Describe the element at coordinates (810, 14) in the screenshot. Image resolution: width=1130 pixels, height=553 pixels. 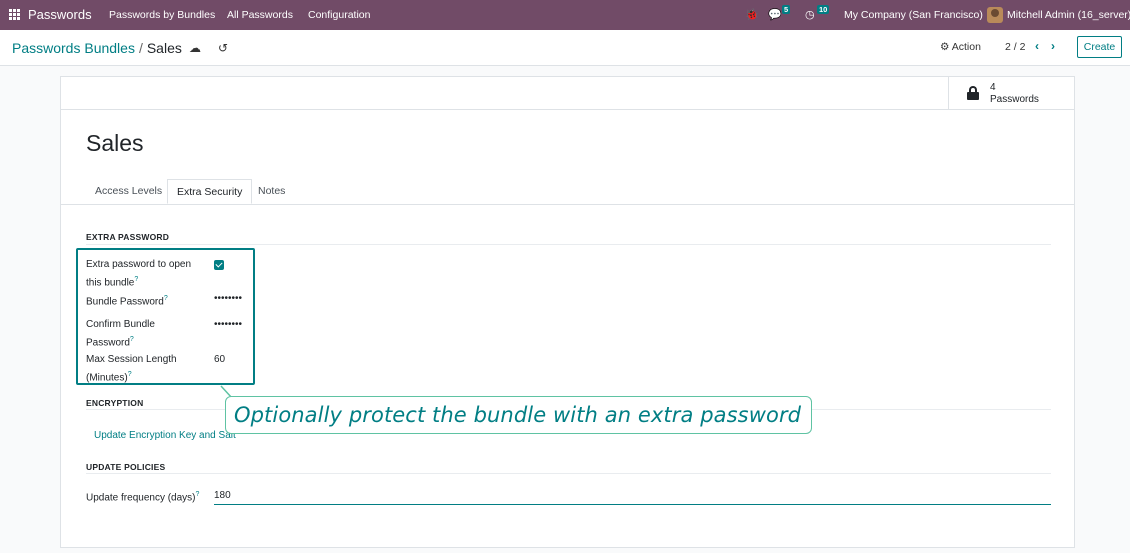
I see `activities-clock-icon: ◷` at that location.